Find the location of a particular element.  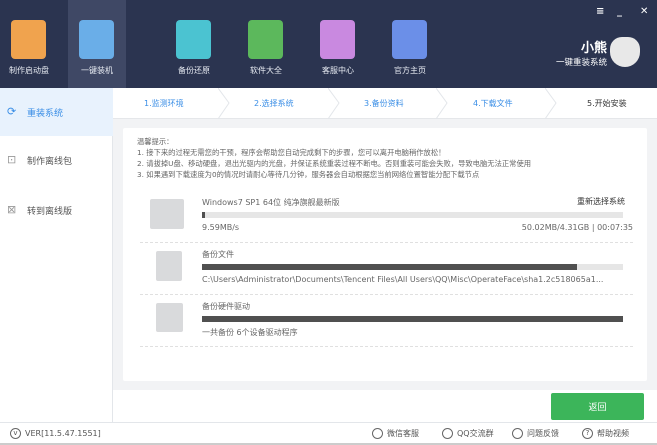

sidebar-item-reinstall: ⟳ 重装系统 is located at coordinates (56, 112).